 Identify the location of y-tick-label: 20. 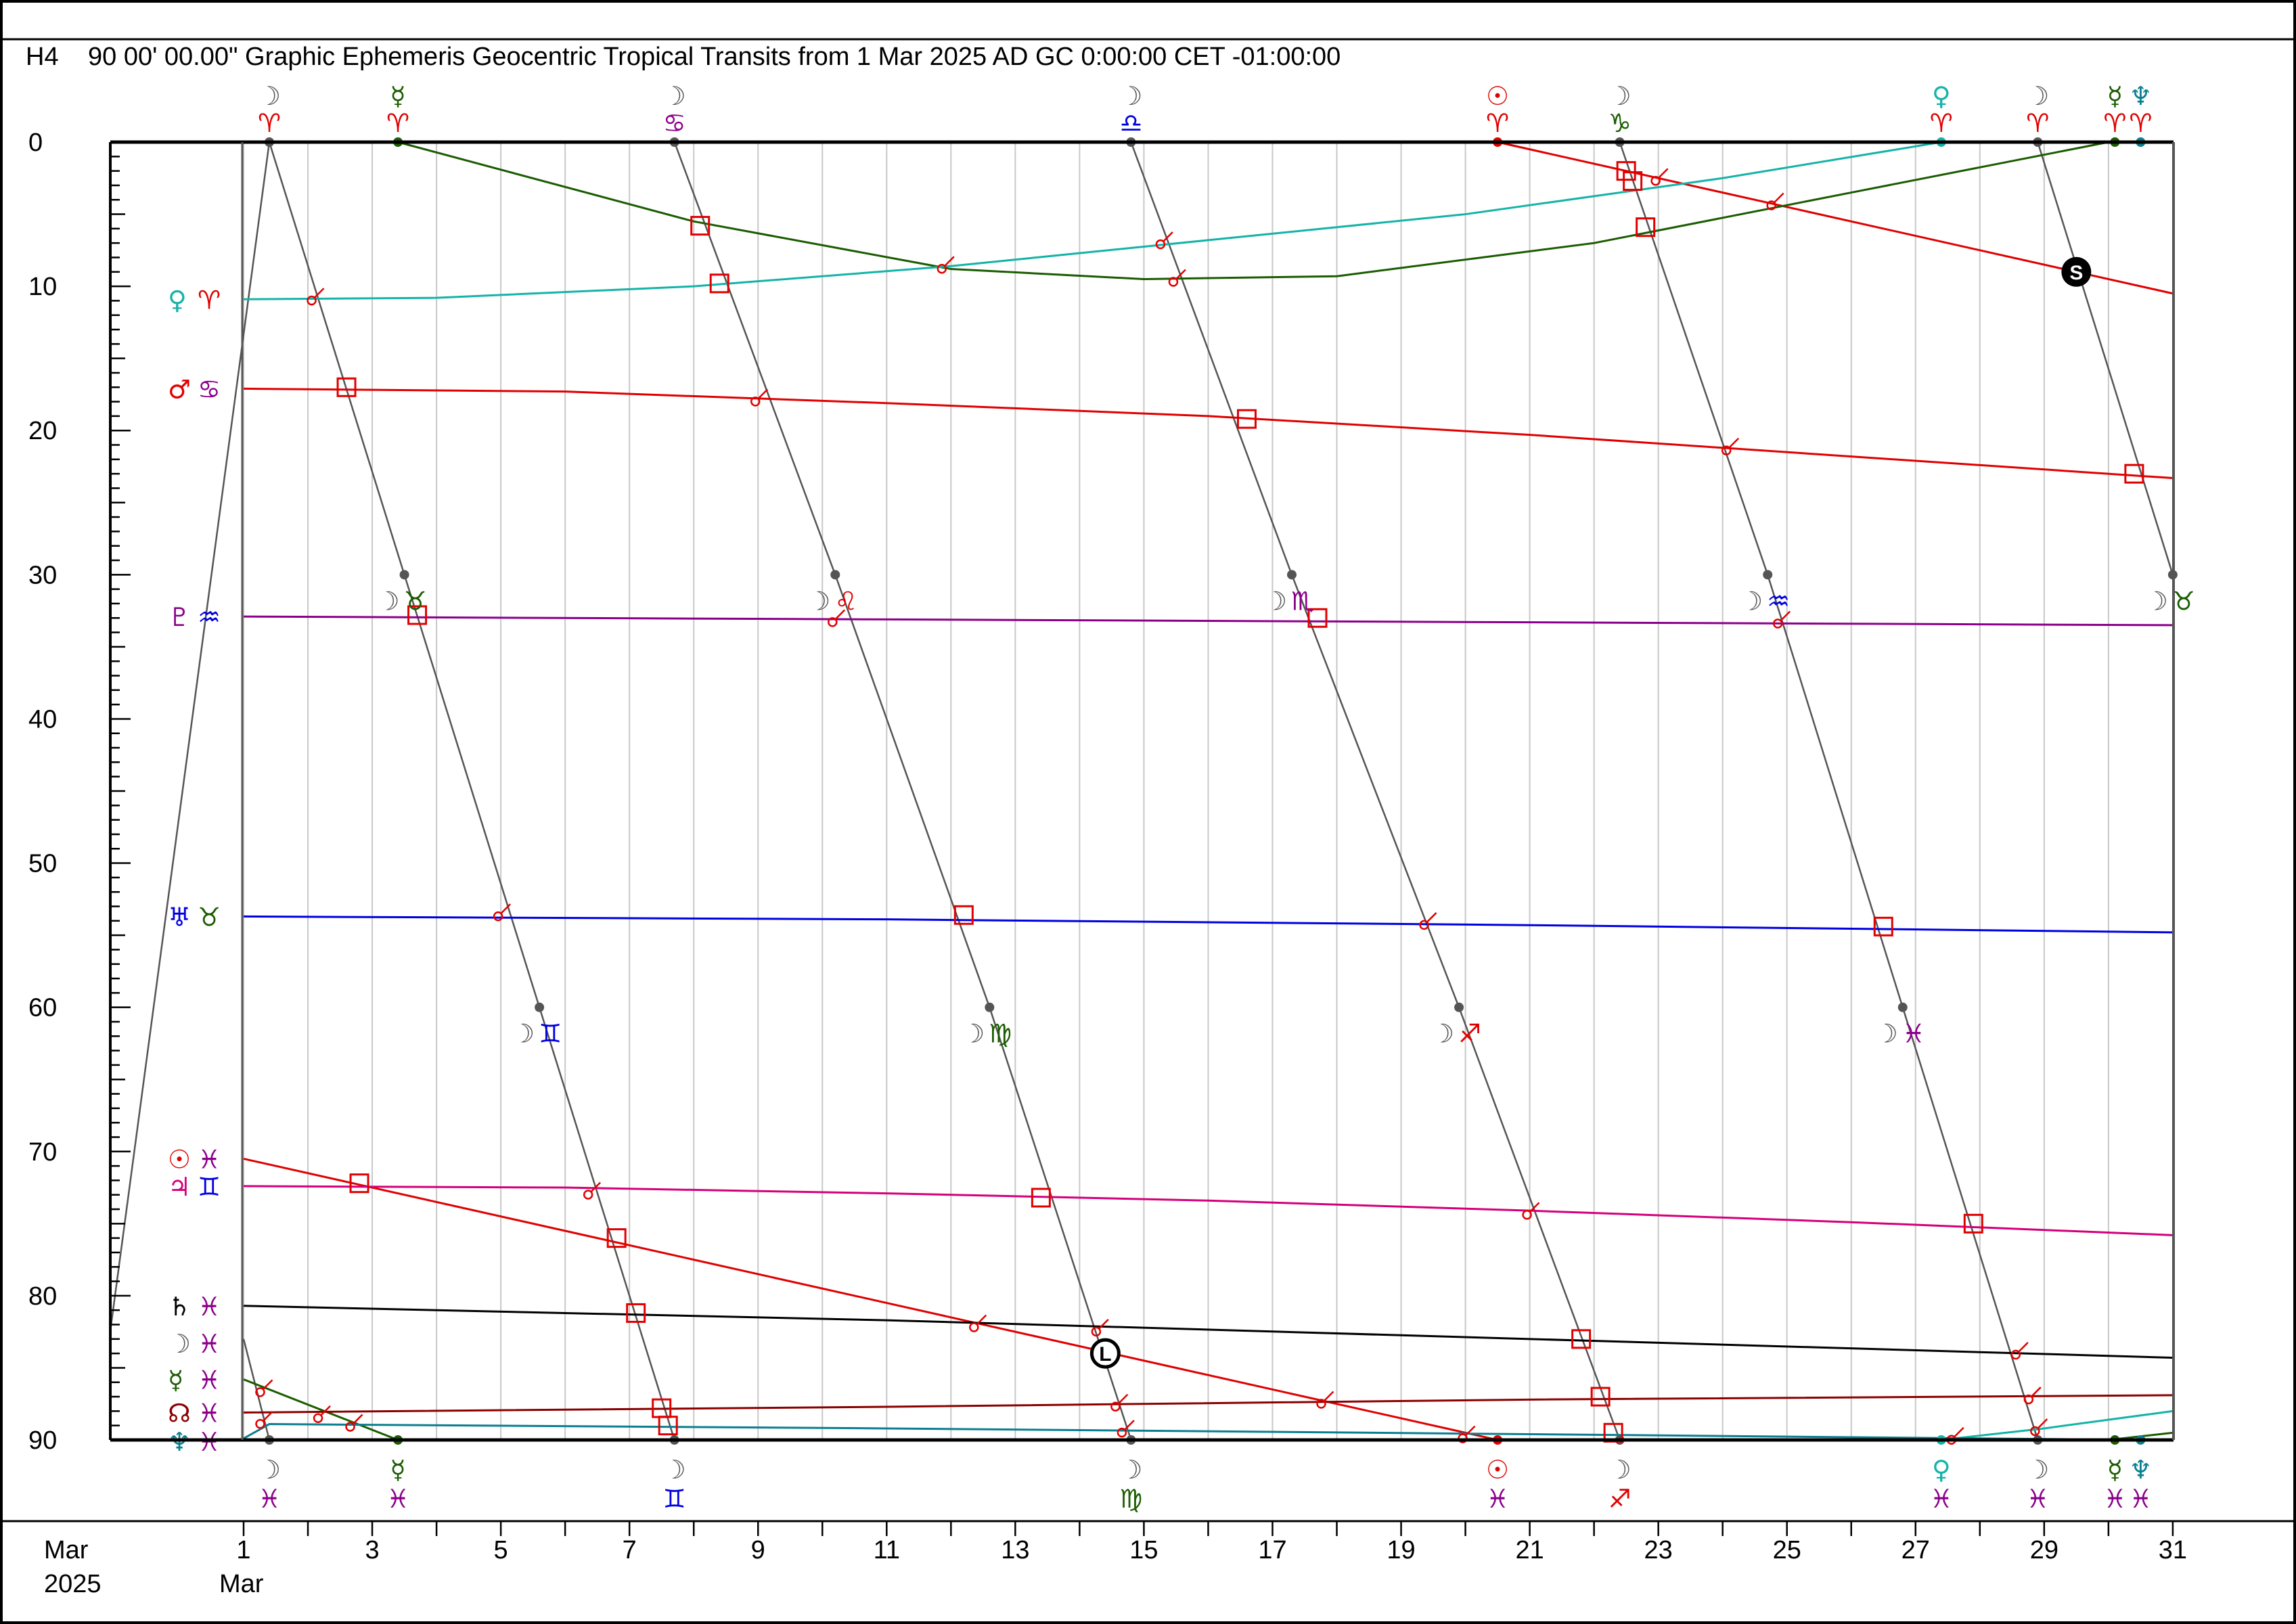
(42, 431).